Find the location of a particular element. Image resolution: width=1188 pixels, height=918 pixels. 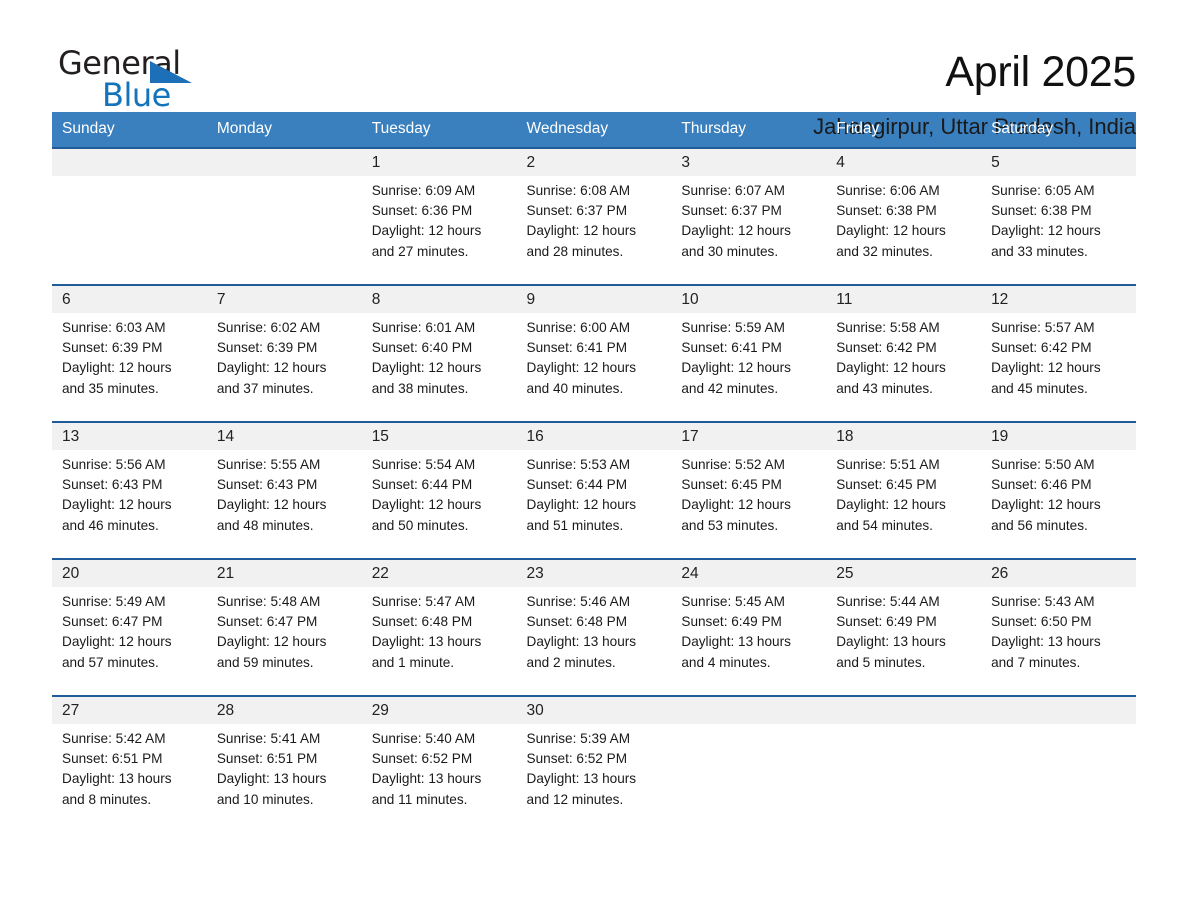

logo-text-blue: Blue is located at coordinates (136, 95).